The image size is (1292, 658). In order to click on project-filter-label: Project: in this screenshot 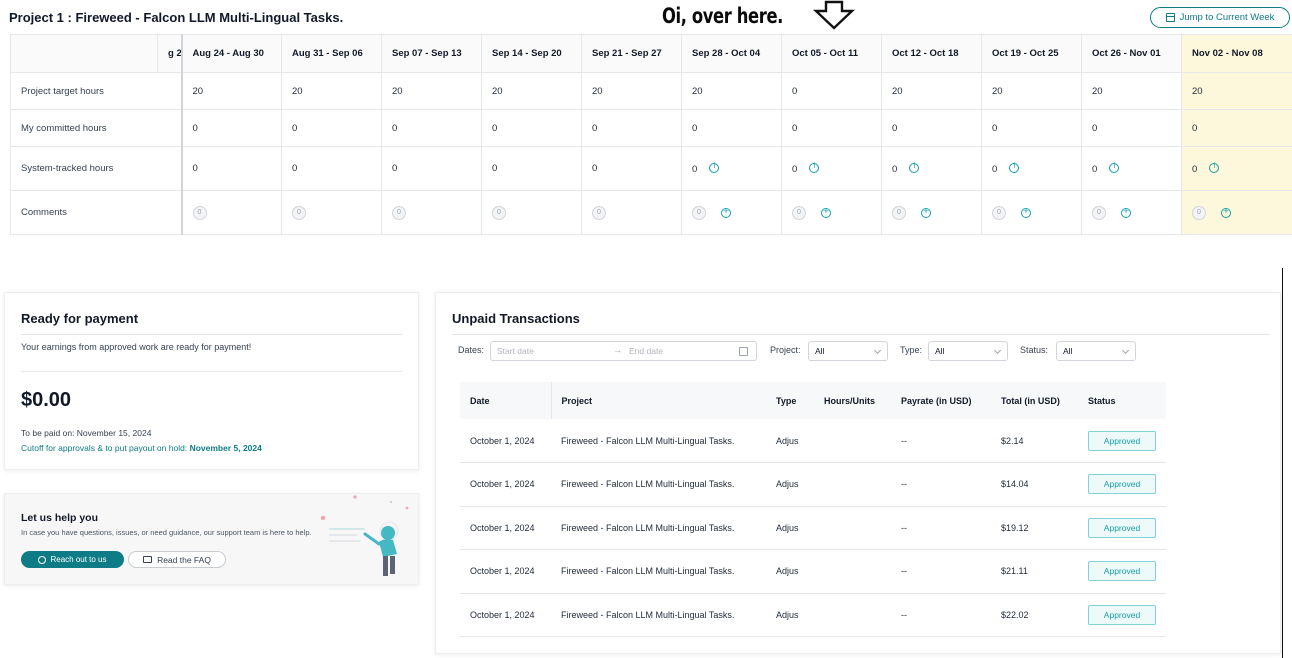, I will do `click(785, 350)`.